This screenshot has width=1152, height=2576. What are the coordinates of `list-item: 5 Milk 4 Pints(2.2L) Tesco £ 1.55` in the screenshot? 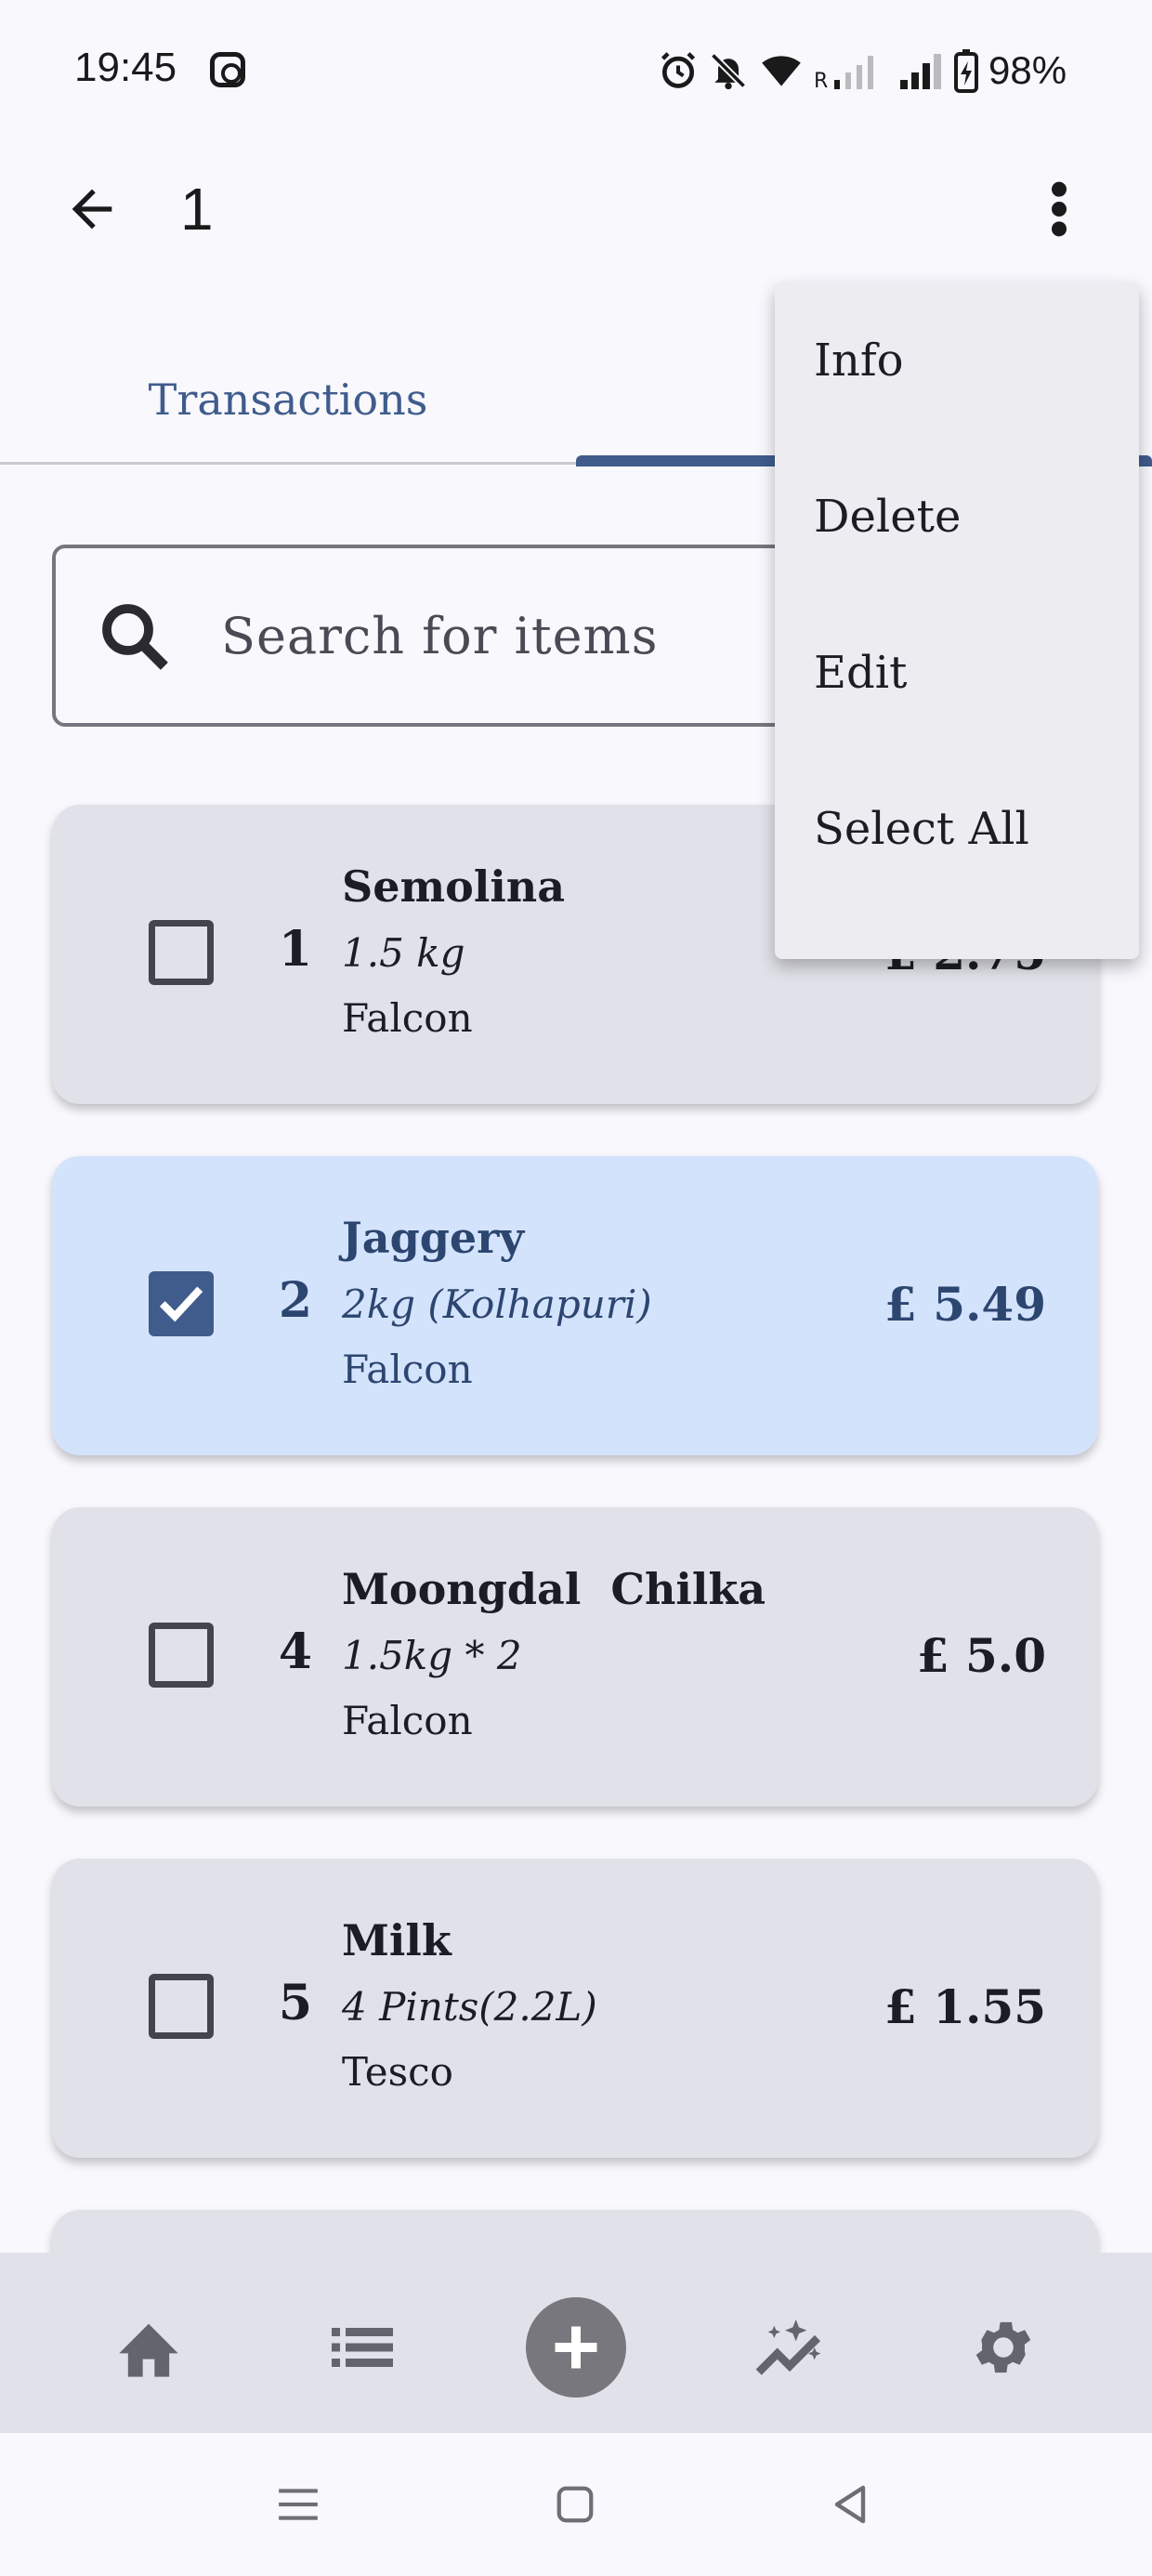 It's located at (575, 2008).